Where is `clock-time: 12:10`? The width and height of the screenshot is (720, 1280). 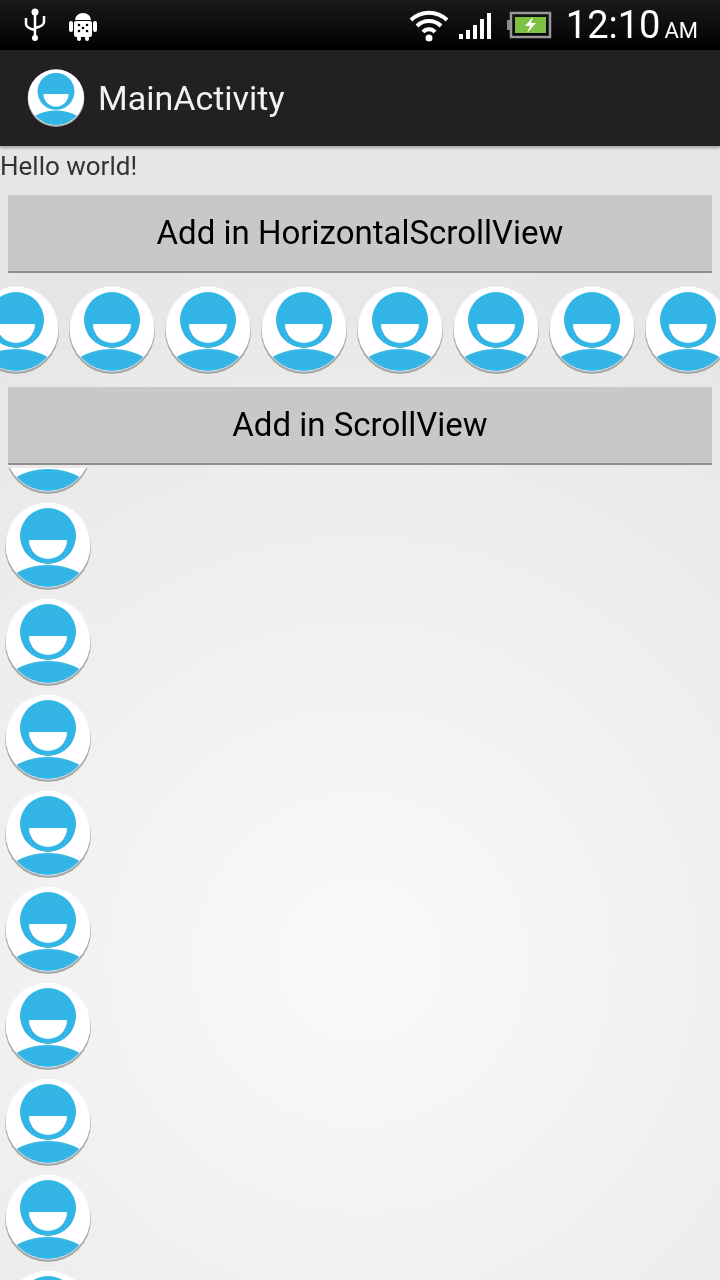 clock-time: 12:10 is located at coordinates (613, 25).